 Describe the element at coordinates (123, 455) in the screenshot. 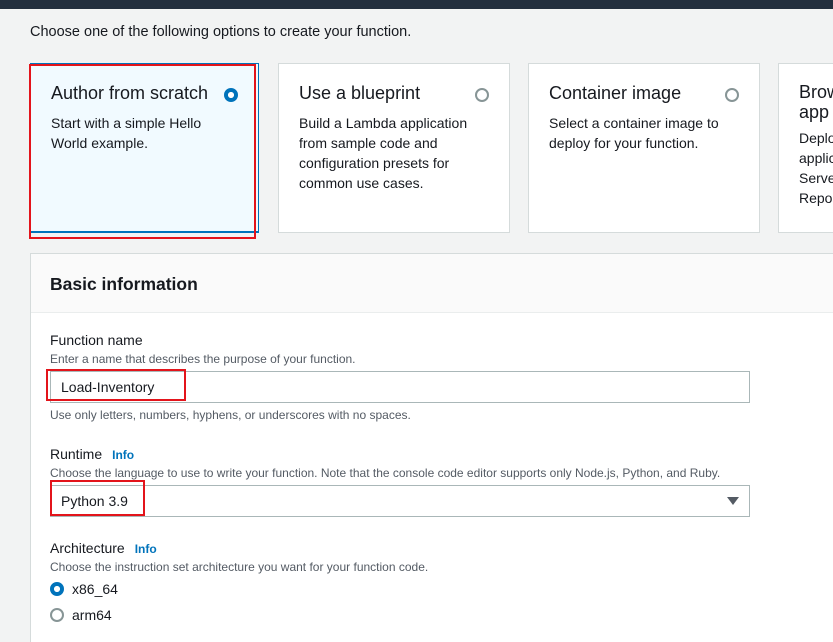

I see `runtime-info-link: Info` at that location.